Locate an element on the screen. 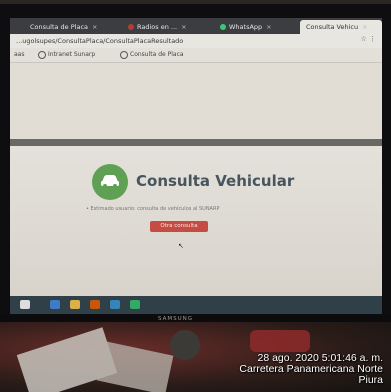 Image resolution: width=391 pixels, height=392 pixels. tab-consulta-vehicular: Consulta Vehicu × is located at coordinates (341, 27).